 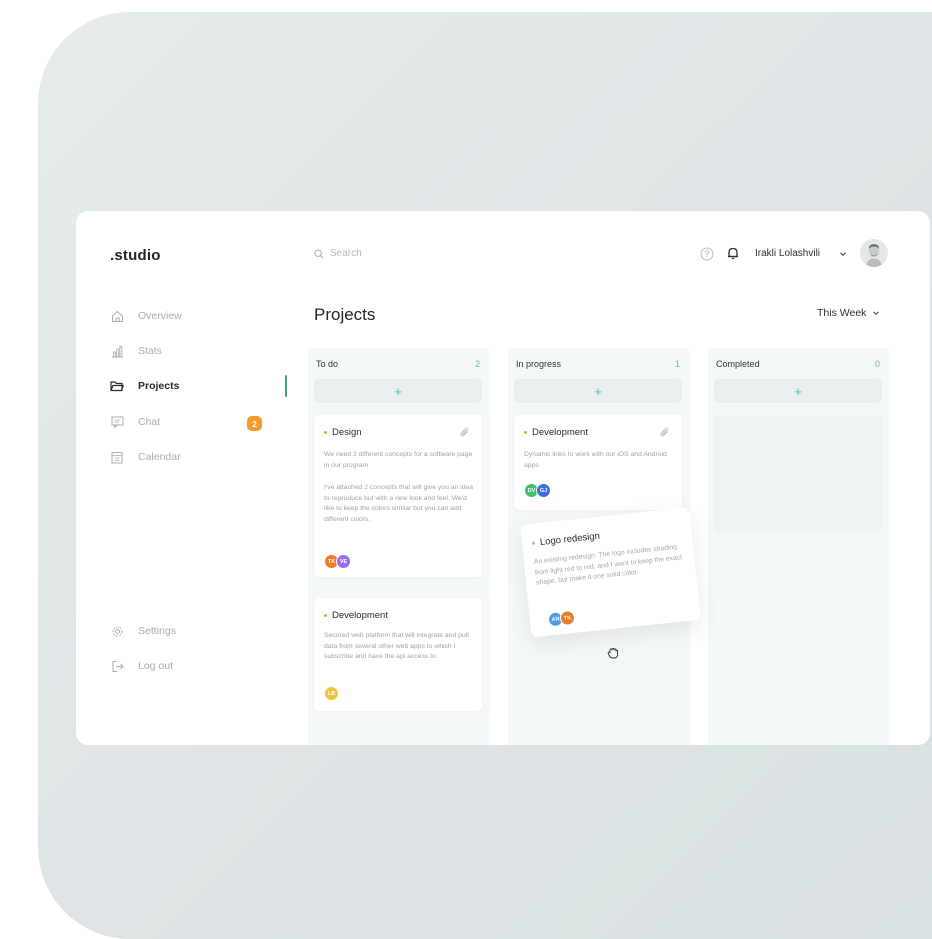 What do you see at coordinates (117, 316) in the screenshot?
I see `home-icon` at bounding box center [117, 316].